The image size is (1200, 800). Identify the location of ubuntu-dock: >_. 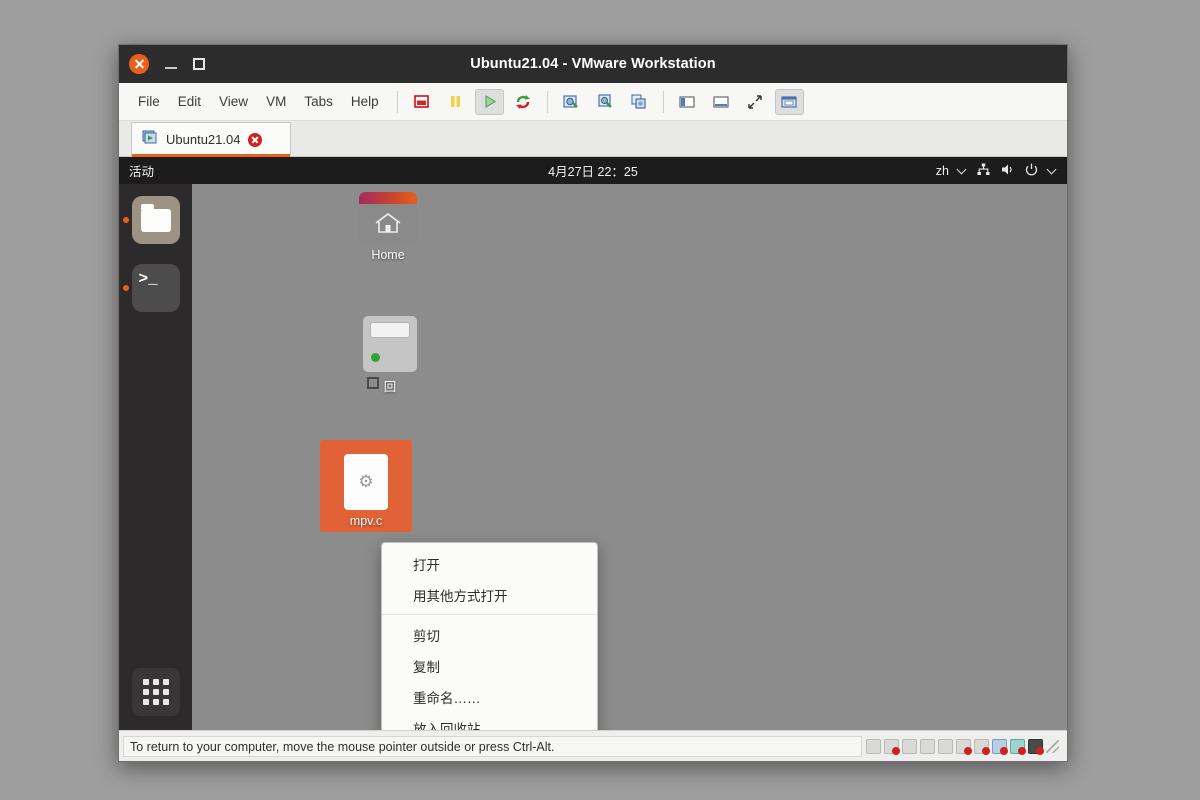
(155, 457).